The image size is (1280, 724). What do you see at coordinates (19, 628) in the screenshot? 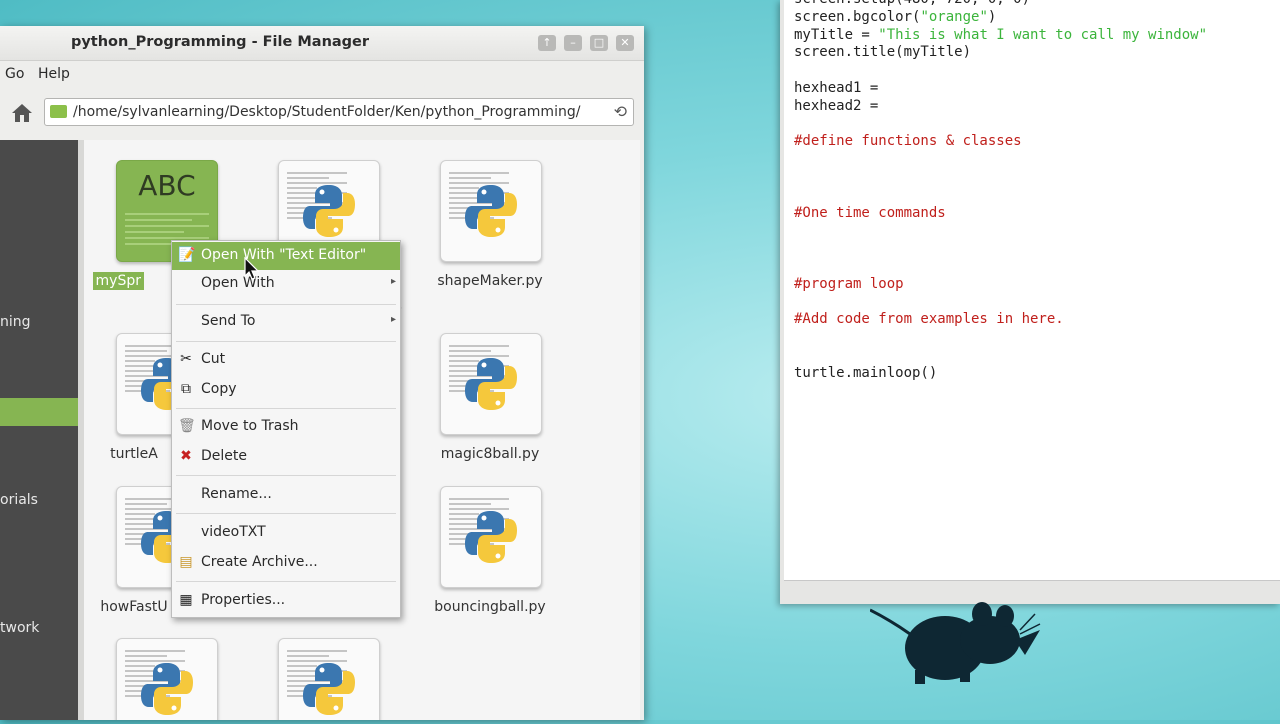
I see `sidebar-item-network: twork` at bounding box center [19, 628].